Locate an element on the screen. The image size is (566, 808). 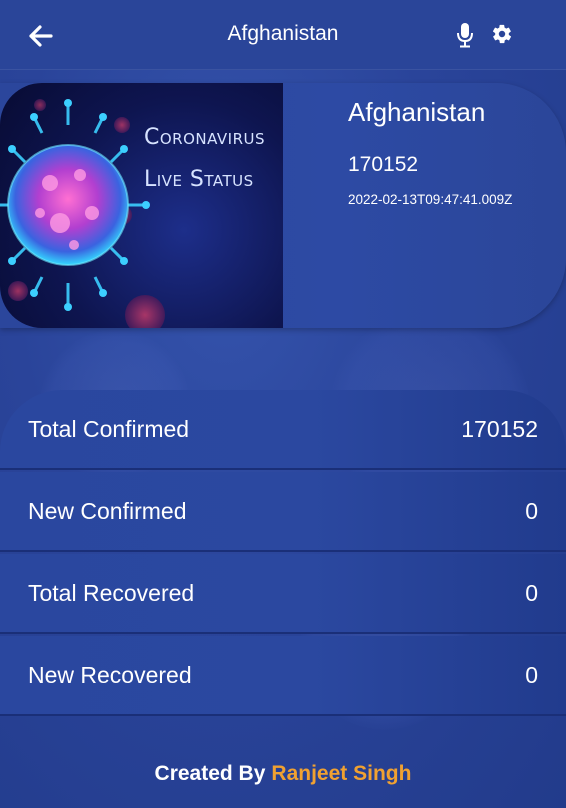
page-title: Afghanistan is located at coordinates (283, 33).